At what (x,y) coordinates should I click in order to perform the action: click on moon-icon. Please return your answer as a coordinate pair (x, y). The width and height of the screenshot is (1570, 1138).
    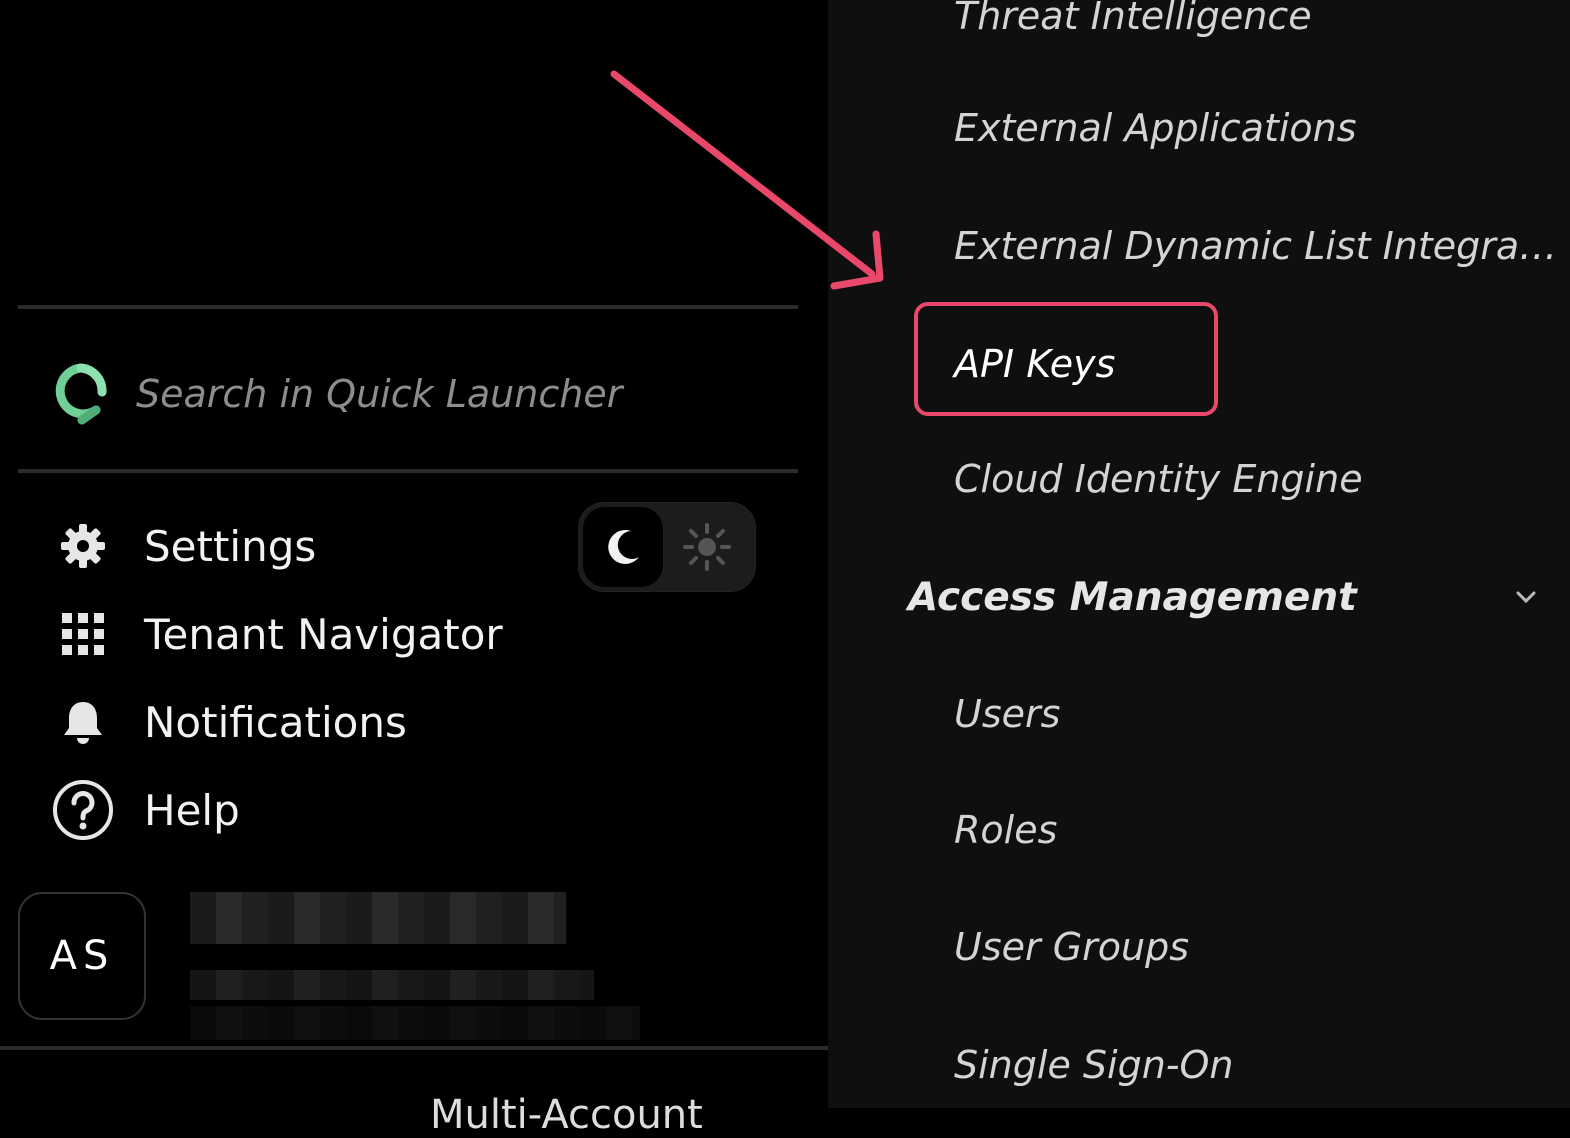
    Looking at the image, I should click on (623, 546).